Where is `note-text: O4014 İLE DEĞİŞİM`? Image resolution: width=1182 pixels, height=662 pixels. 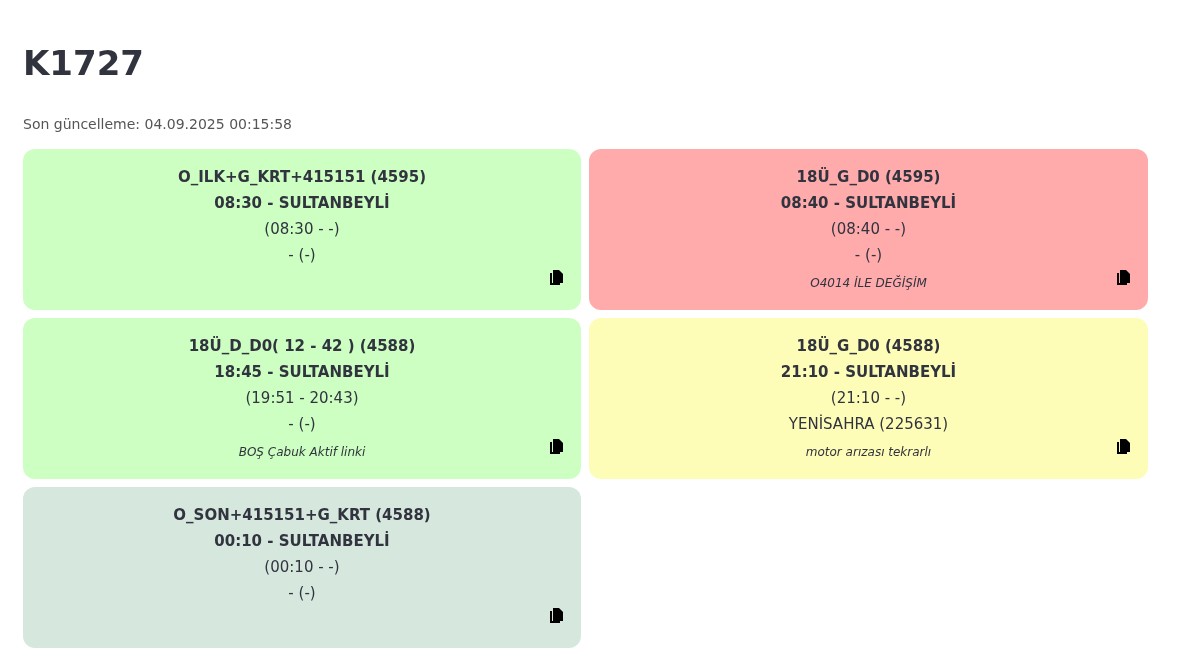 note-text: O4014 İLE DEĞİŞİM is located at coordinates (868, 283).